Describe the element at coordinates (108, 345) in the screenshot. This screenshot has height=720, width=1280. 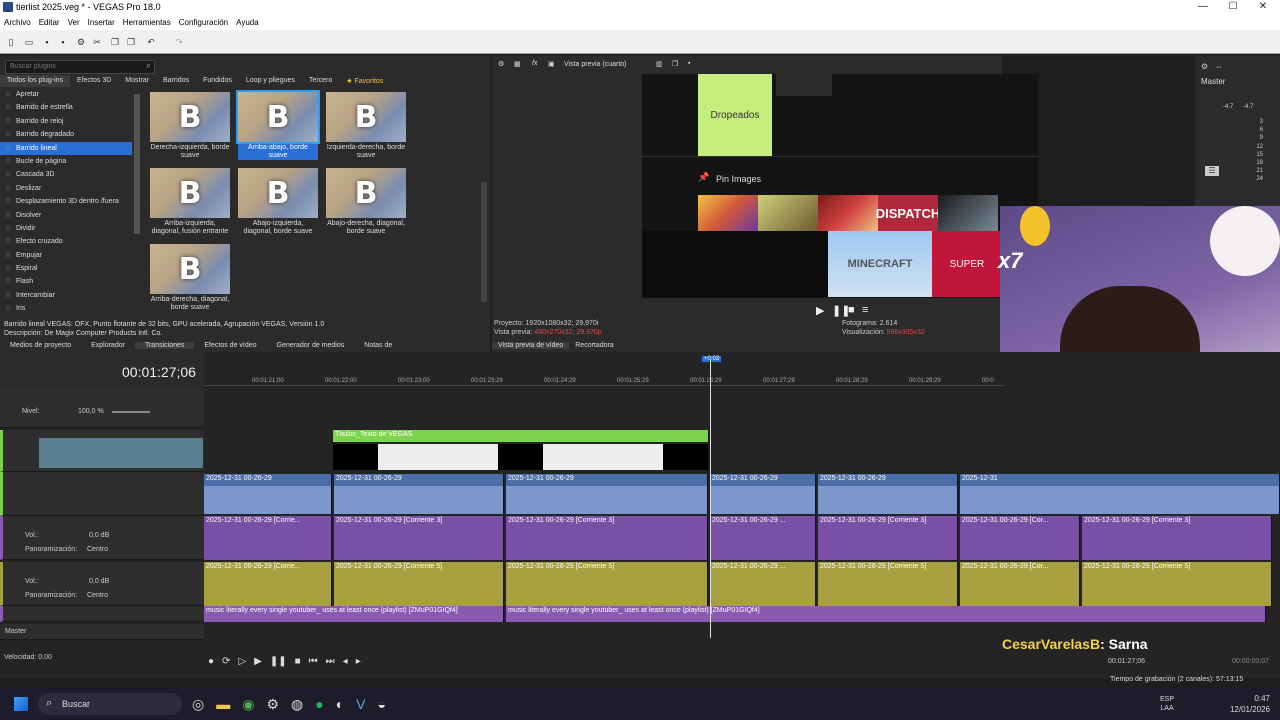
I see `tab-explorador: Explorador` at that location.